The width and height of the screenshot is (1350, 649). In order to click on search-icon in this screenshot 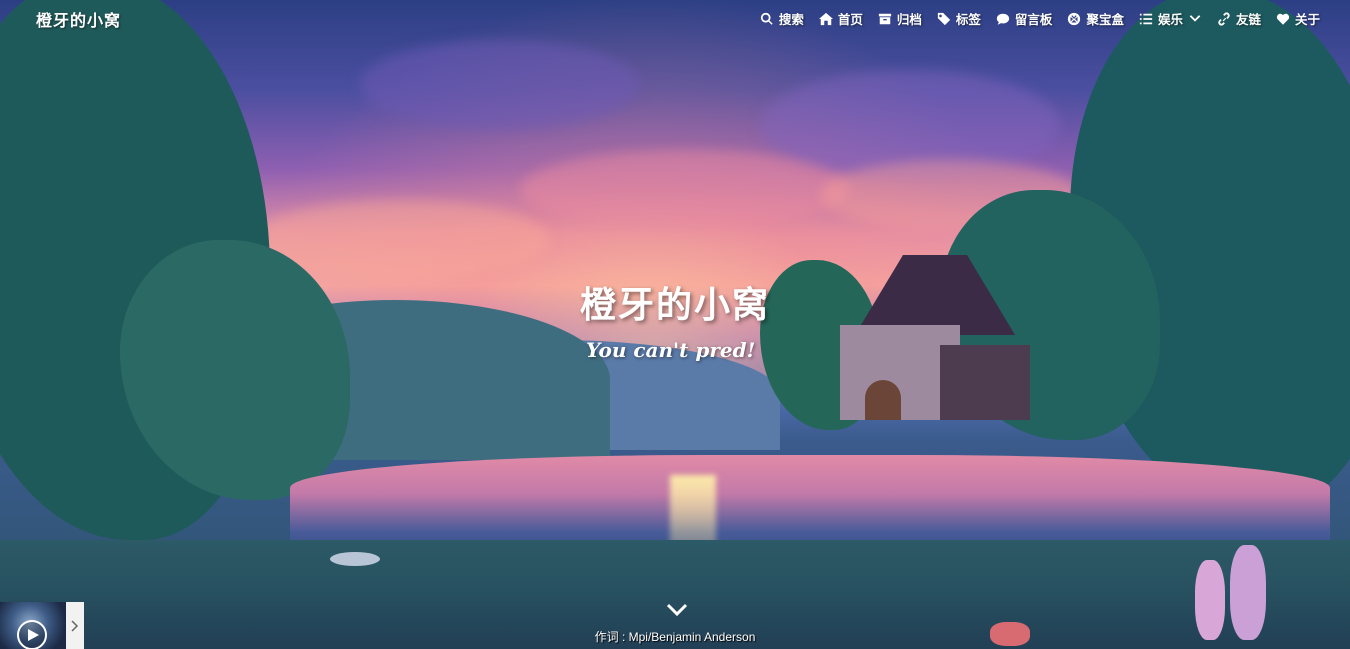, I will do `click(766, 18)`.